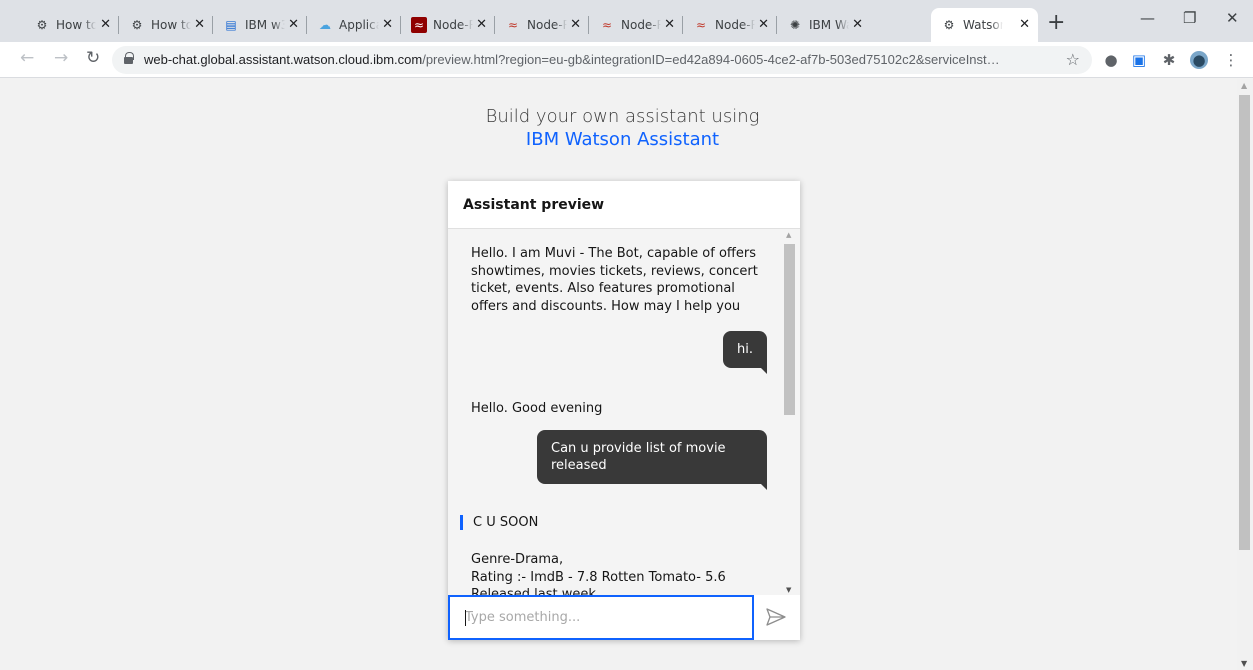  Describe the element at coordinates (231, 25) in the screenshot. I see `ibm-w3-icon: ▤` at that location.